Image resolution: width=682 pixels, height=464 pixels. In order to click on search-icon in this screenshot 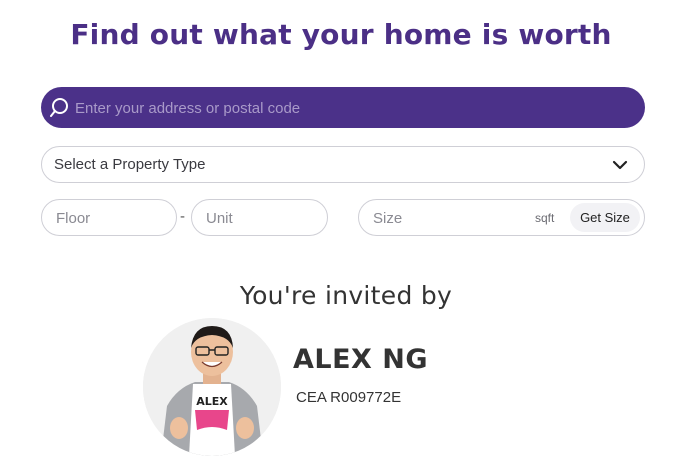, I will do `click(61, 109)`.